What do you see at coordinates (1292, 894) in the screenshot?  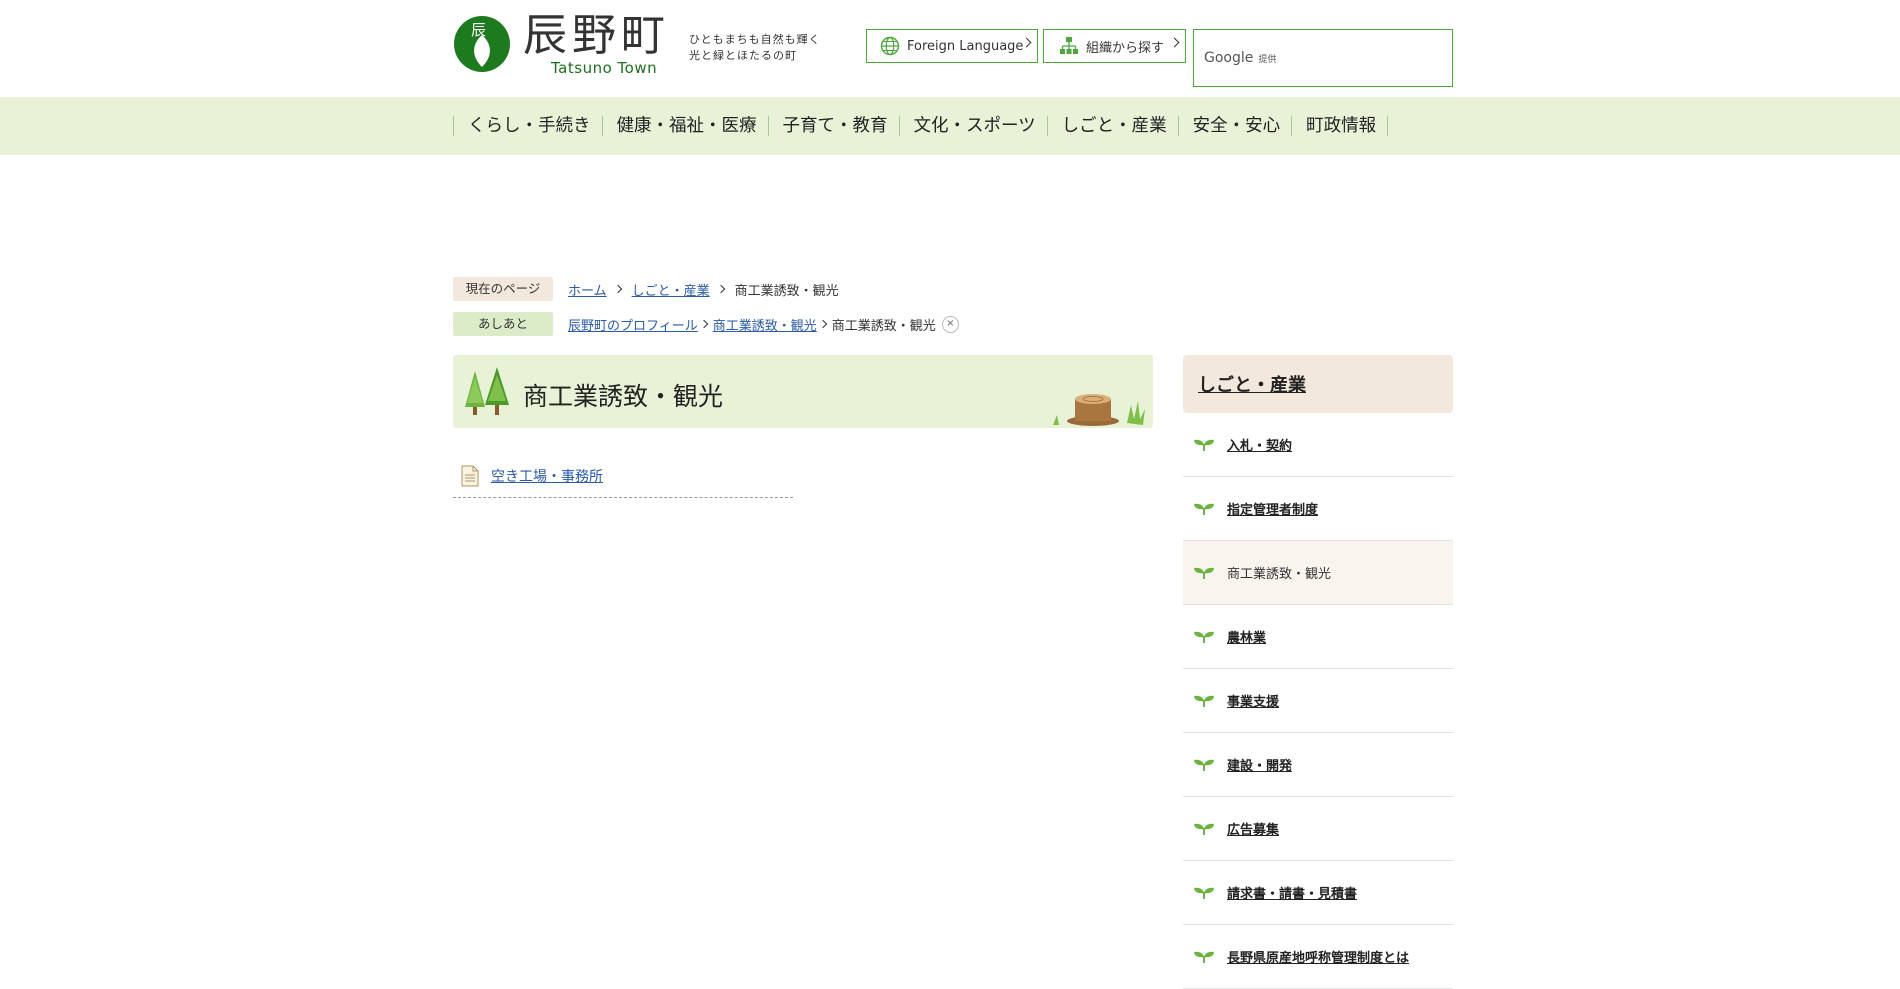 I see `sidebar-item-label: 請求書・請書・見積書` at bounding box center [1292, 894].